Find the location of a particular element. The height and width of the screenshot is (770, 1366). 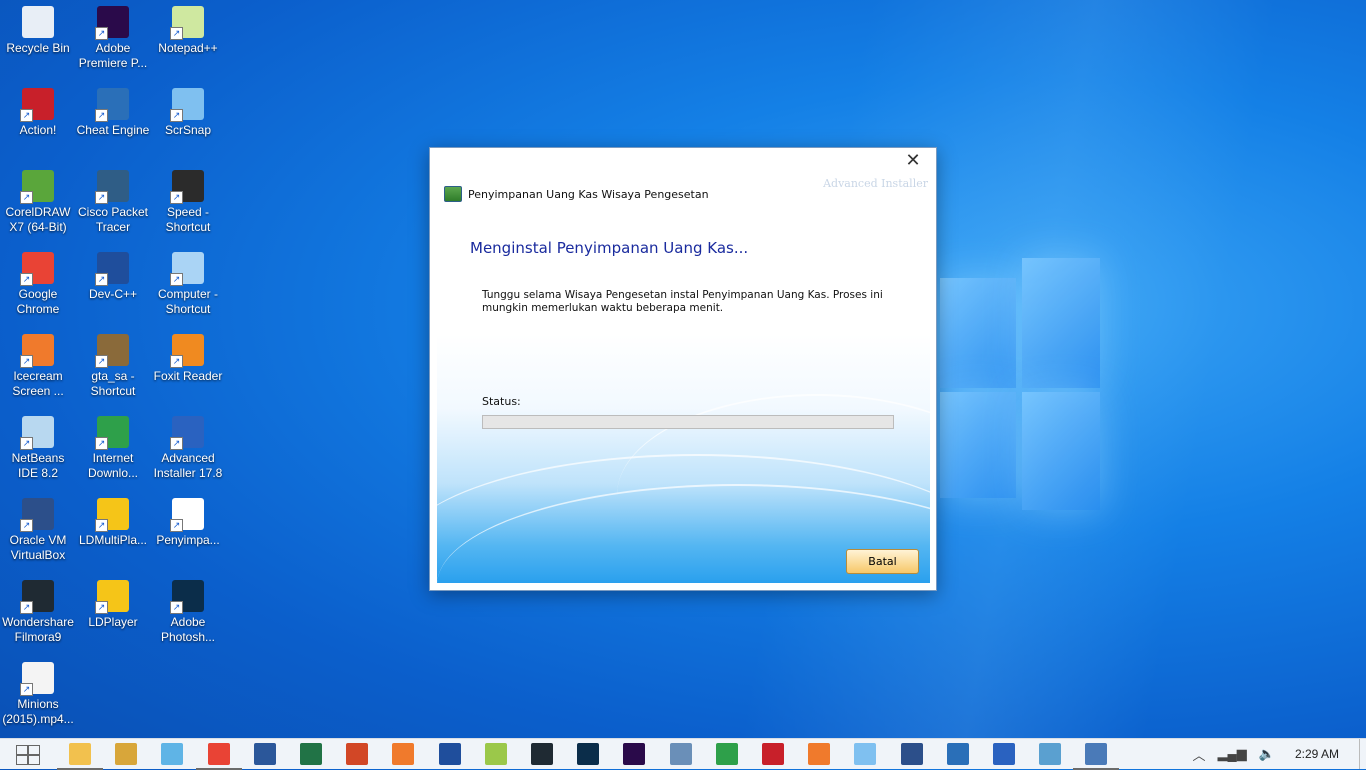

notepadpp-icon is located at coordinates (495, 754).